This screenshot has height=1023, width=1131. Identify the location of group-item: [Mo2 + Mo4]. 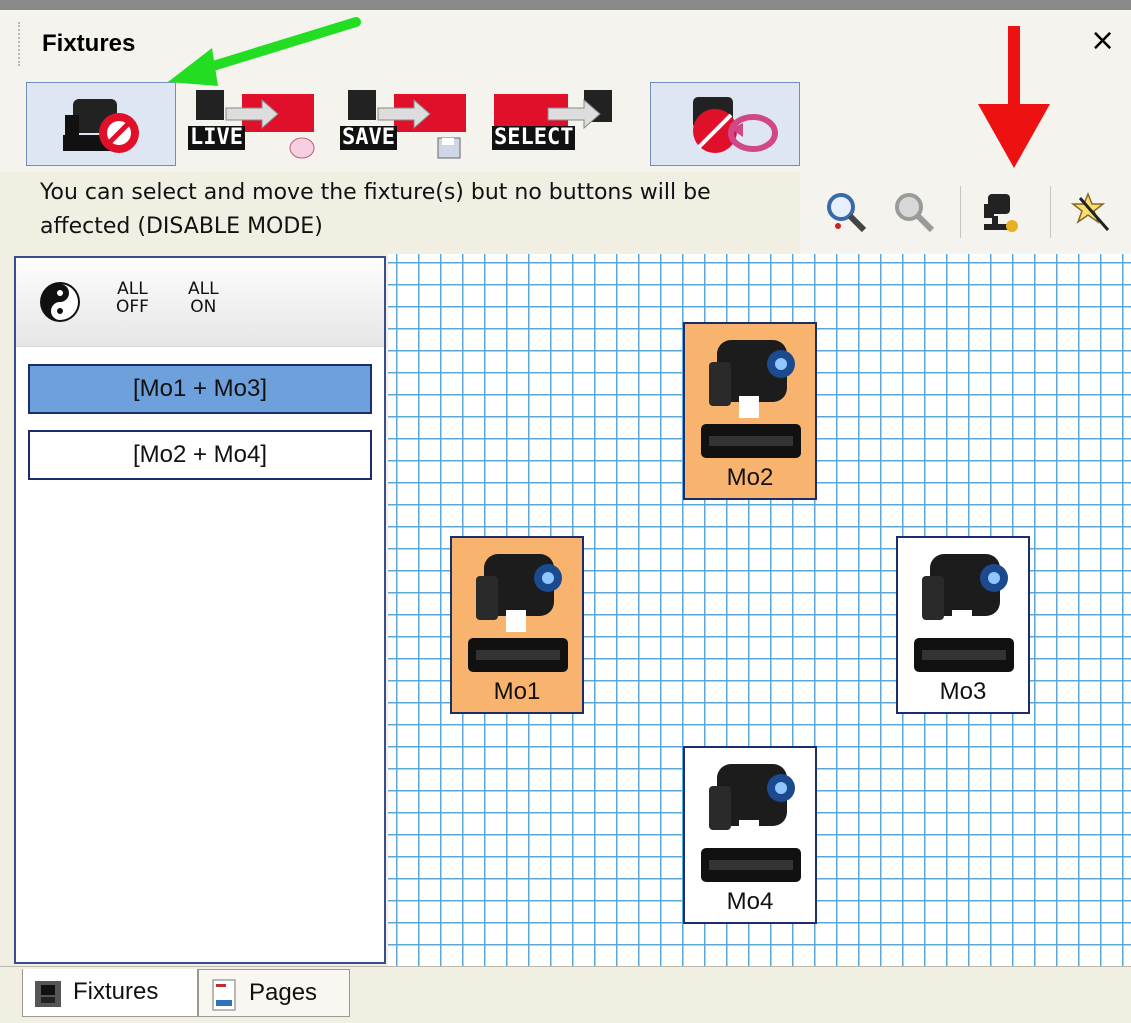
(200, 455).